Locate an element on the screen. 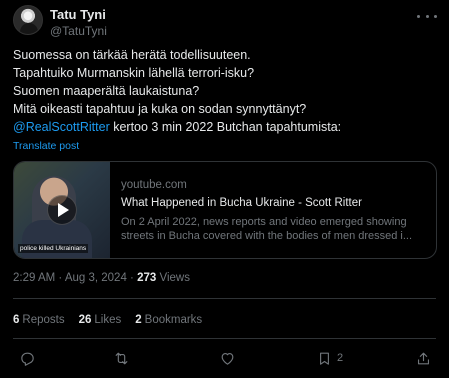 This screenshot has width=449, height=378. bookmarks-stat: 2 Bookmarks is located at coordinates (168, 320).